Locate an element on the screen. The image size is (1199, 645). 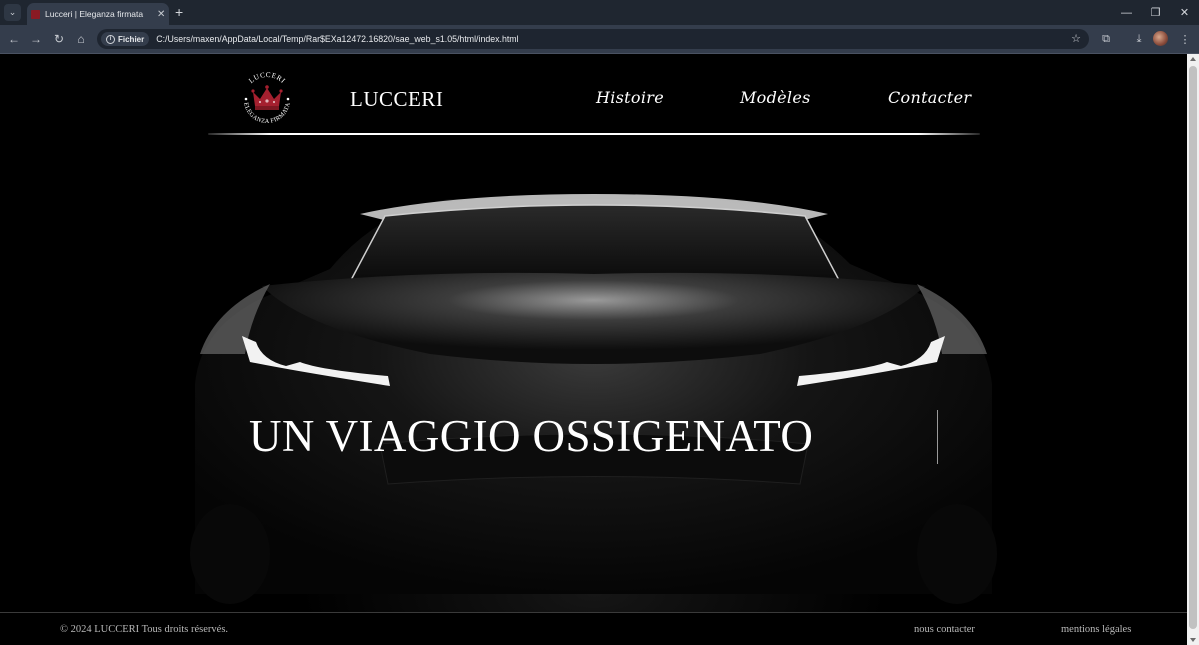
restore-icon: ❐ is located at coordinates (1155, 12).